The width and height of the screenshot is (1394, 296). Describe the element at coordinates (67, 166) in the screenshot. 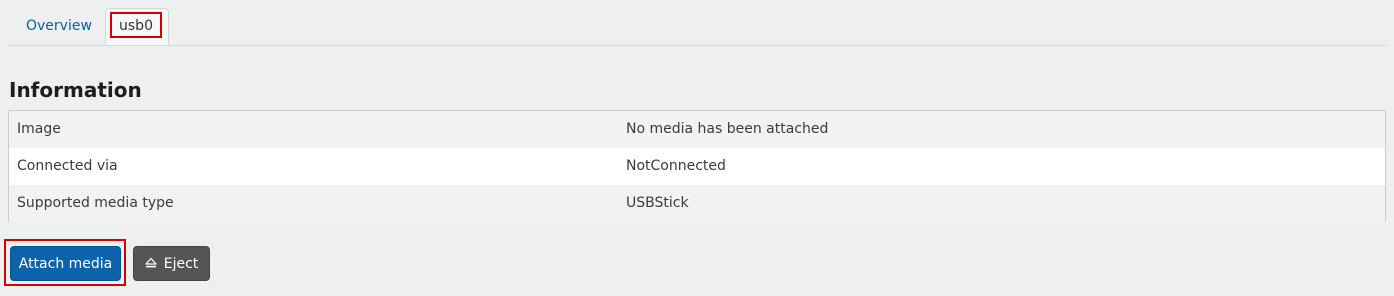

I see `row-key-connected-via: Connected via` at that location.